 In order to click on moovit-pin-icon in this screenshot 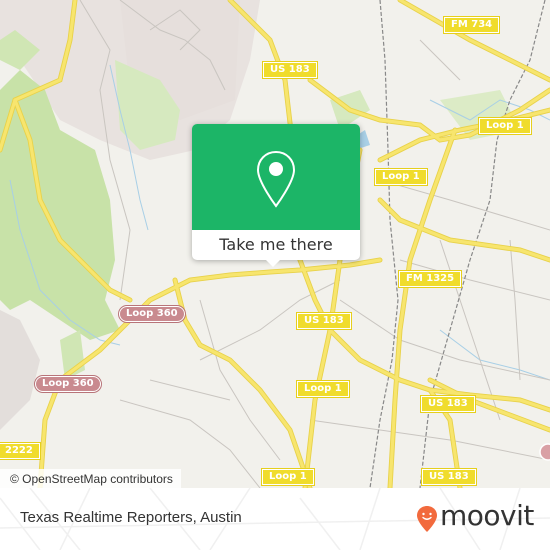, I will do `click(427, 519)`.